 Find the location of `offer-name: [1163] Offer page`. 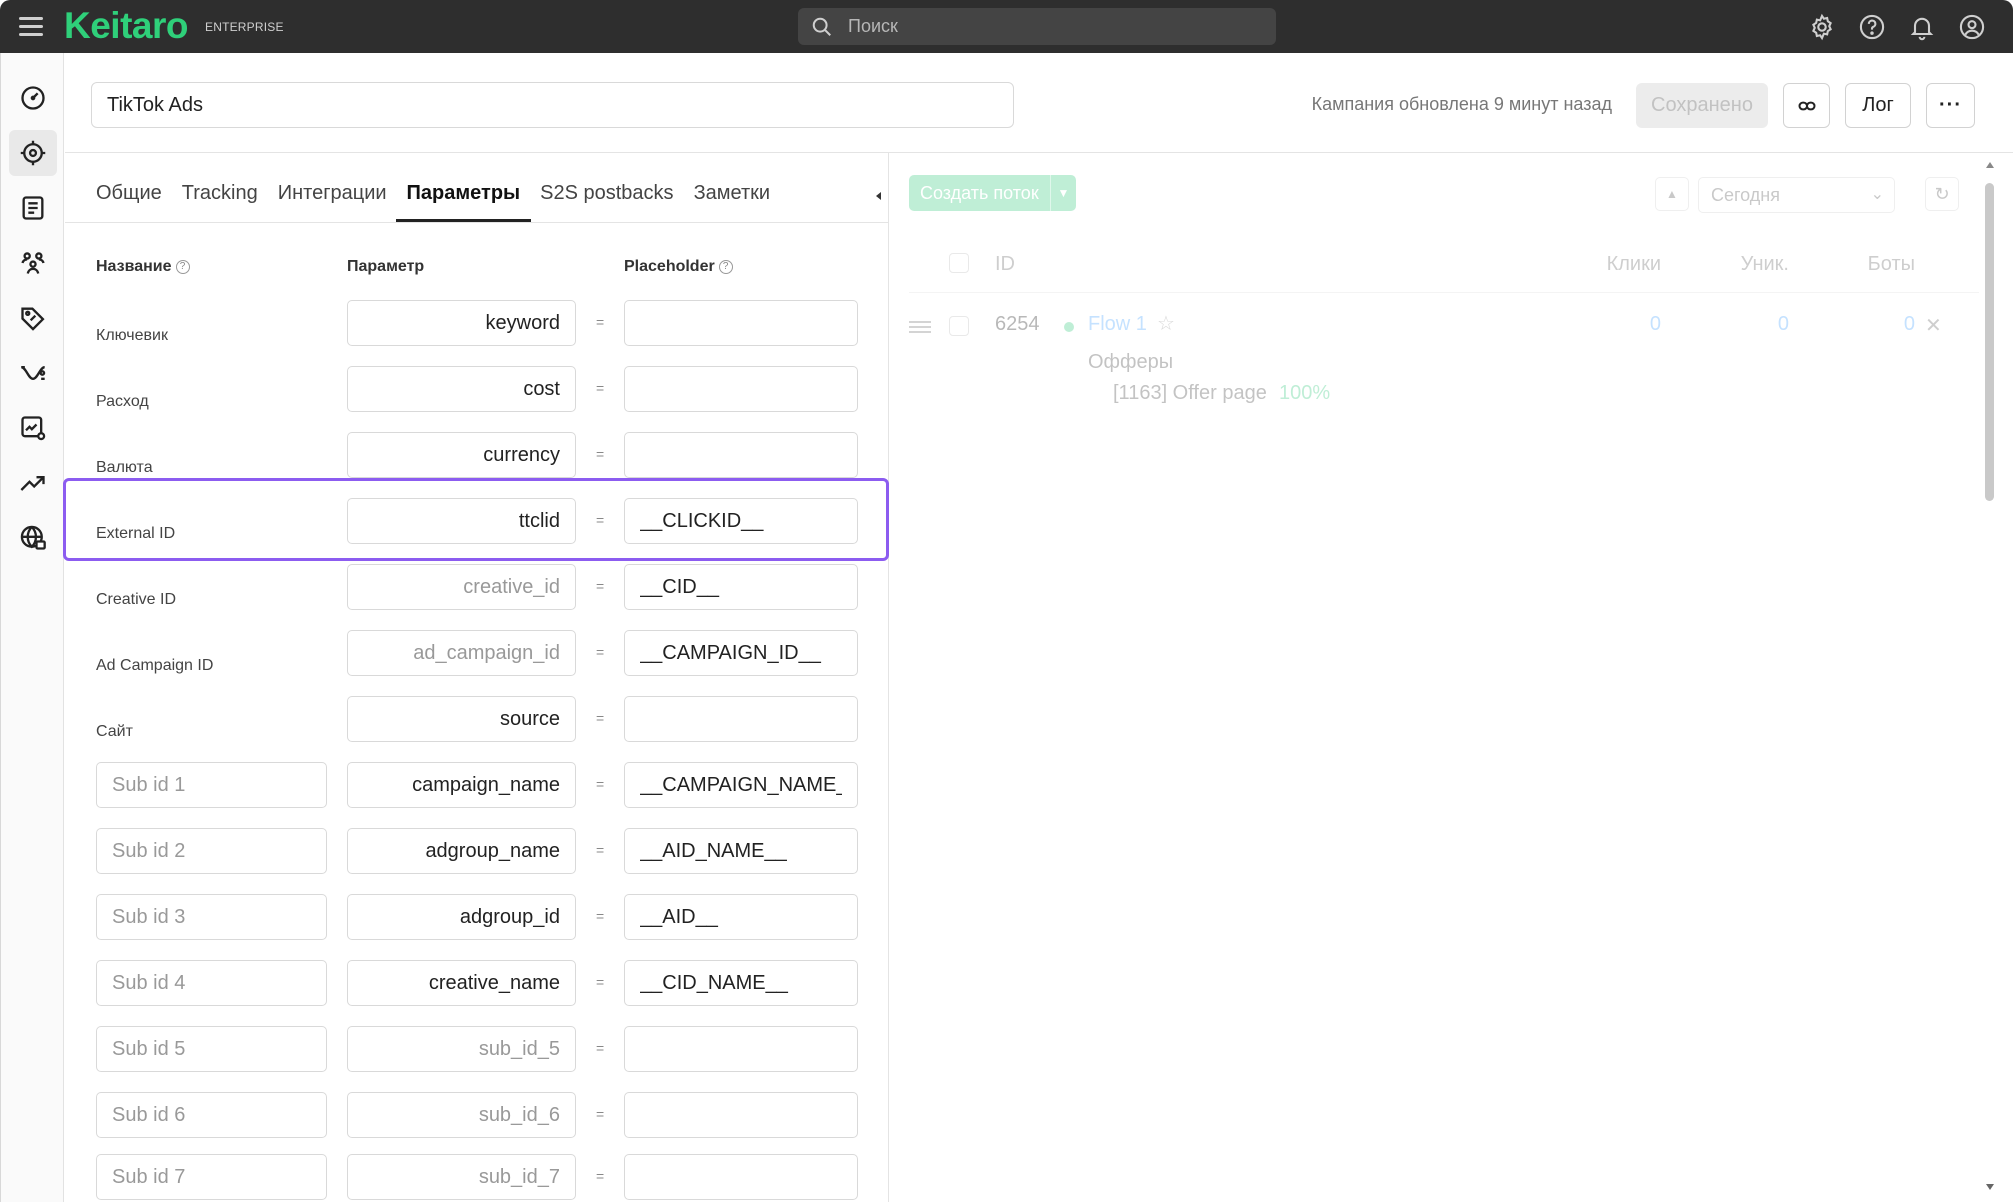

offer-name: [1163] Offer page is located at coordinates (1190, 393).